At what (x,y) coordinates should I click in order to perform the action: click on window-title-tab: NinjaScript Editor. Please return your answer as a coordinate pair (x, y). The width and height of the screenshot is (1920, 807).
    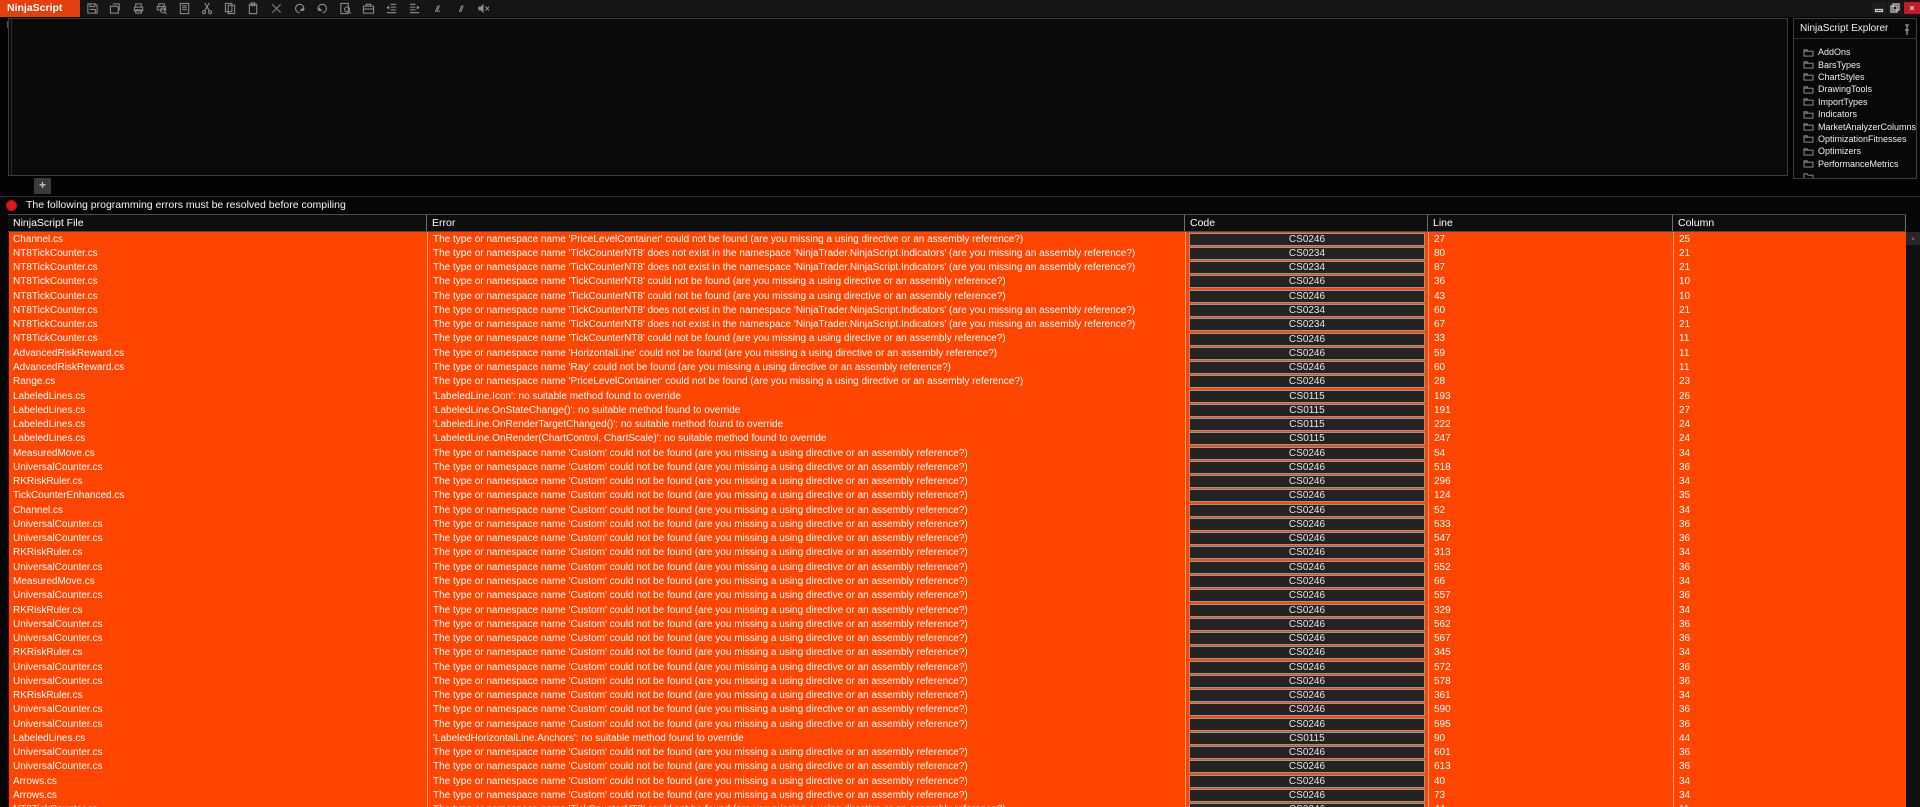
    Looking at the image, I should click on (40, 15).